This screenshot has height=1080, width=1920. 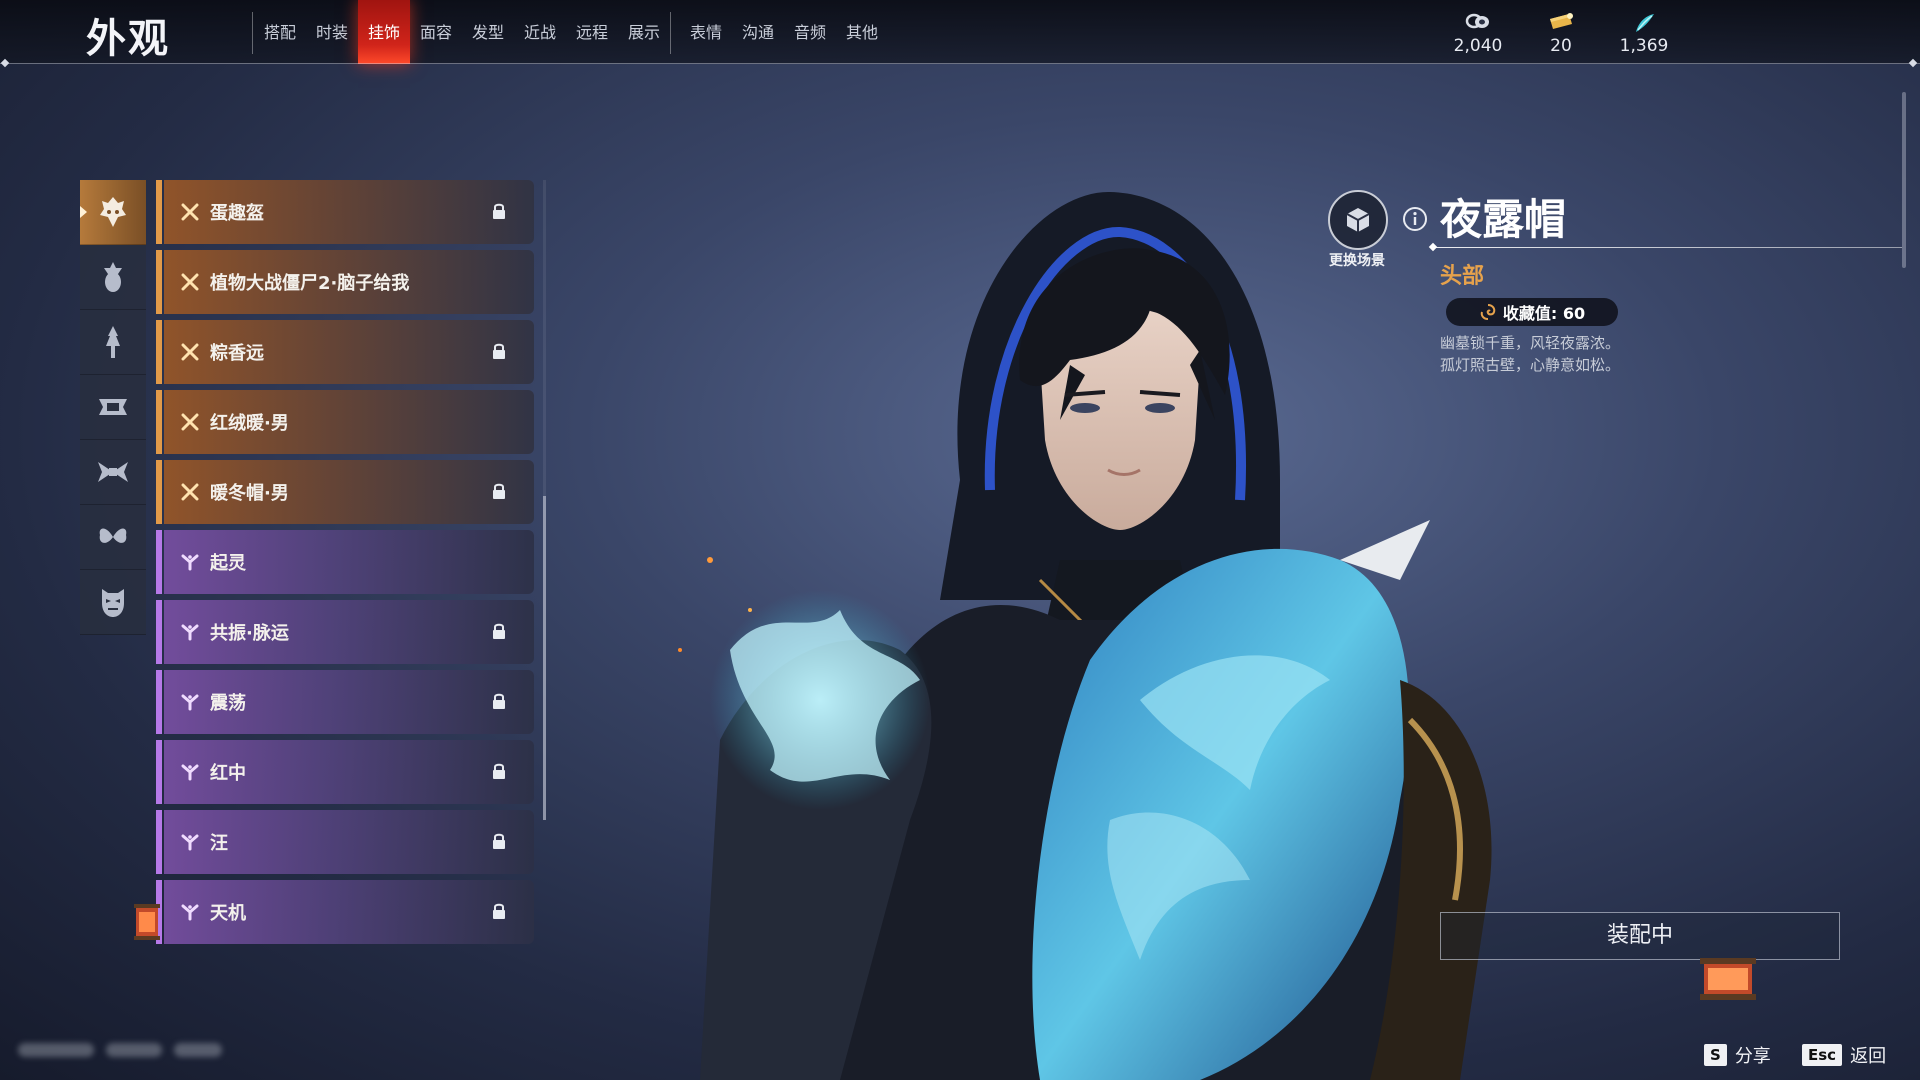 What do you see at coordinates (345, 912) in the screenshot?
I see `ornament-list-item: 天机` at bounding box center [345, 912].